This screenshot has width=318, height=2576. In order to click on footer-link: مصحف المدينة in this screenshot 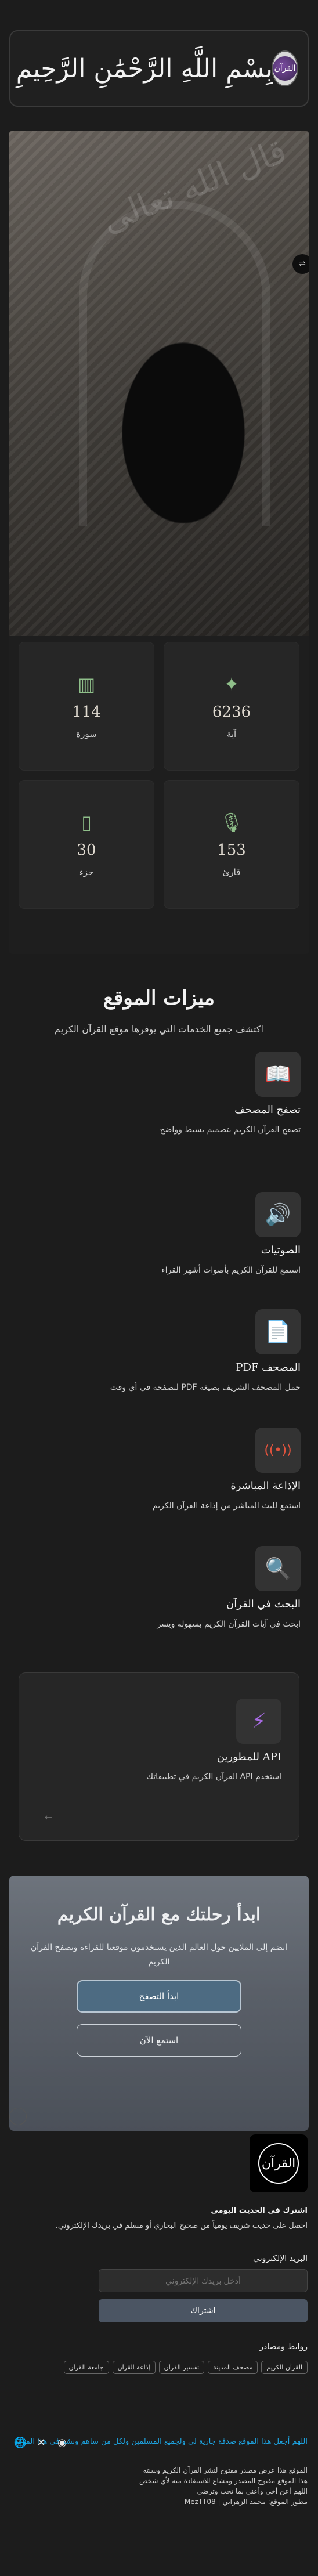, I will do `click(233, 2367)`.